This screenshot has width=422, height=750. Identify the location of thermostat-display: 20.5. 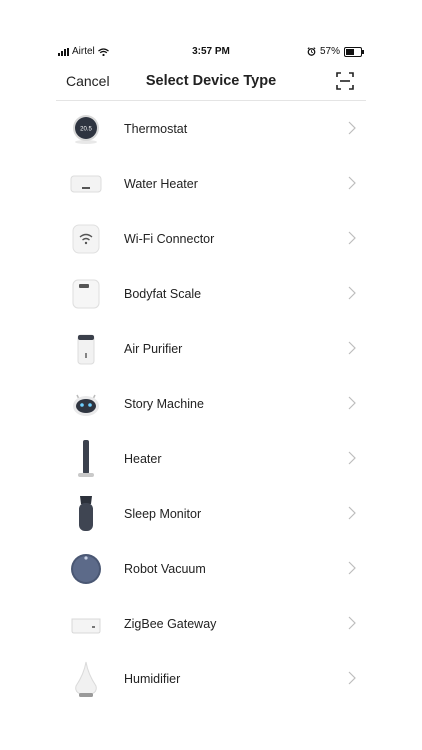
(86, 129).